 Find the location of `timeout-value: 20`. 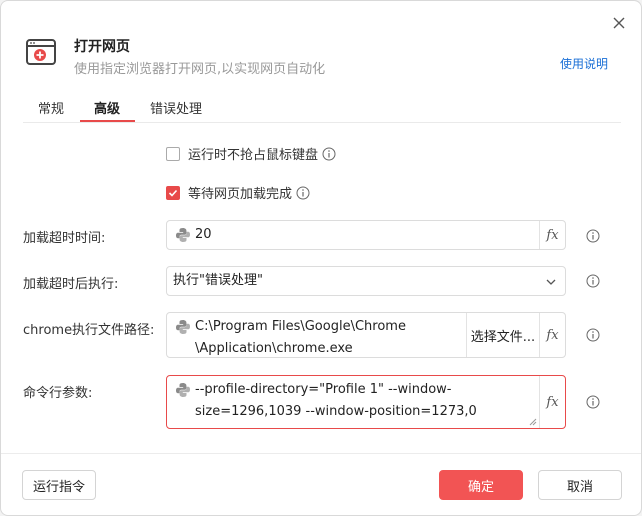

timeout-value: 20 is located at coordinates (203, 234).